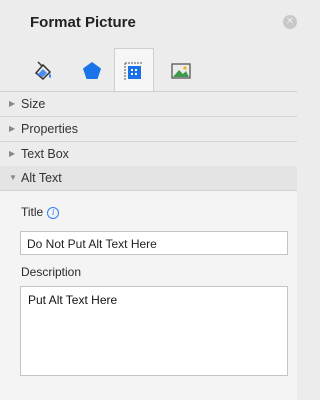  I want to click on description-label: Description, so click(51, 272).